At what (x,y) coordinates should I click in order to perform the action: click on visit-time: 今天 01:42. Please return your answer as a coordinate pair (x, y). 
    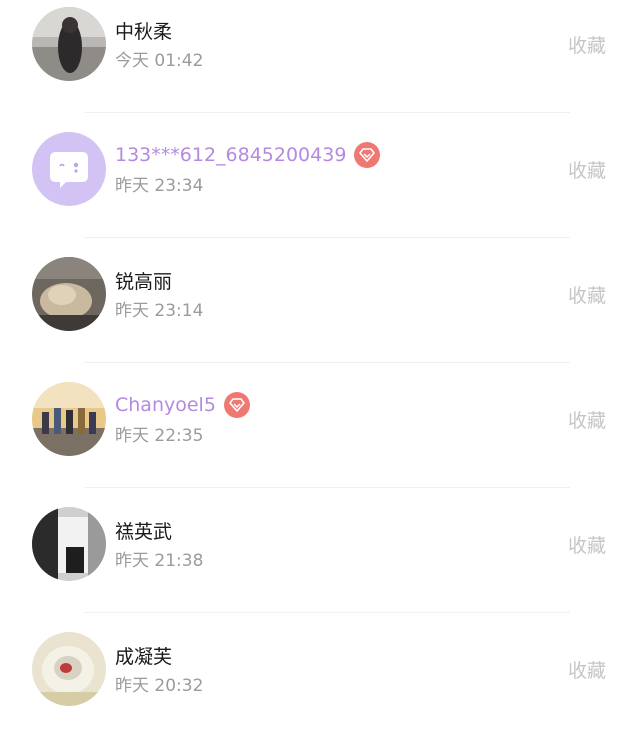
    Looking at the image, I should click on (159, 61).